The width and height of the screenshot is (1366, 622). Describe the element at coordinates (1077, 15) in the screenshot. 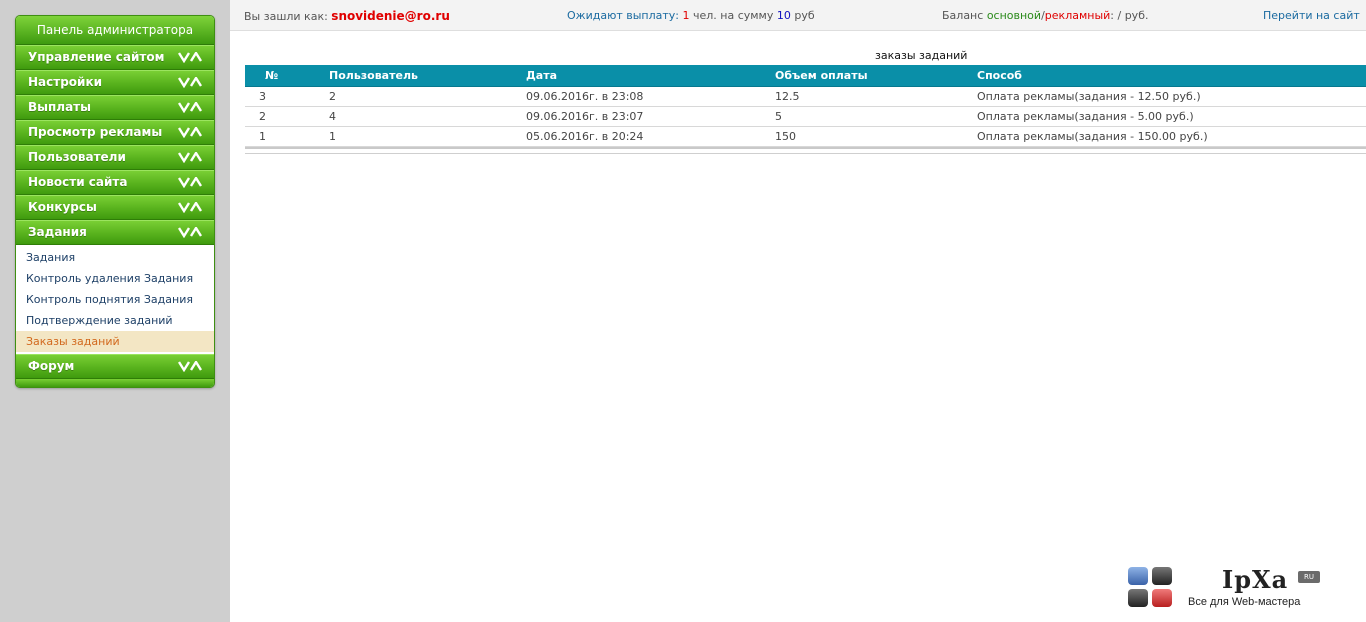

I see `balance-ads: рекламный` at that location.